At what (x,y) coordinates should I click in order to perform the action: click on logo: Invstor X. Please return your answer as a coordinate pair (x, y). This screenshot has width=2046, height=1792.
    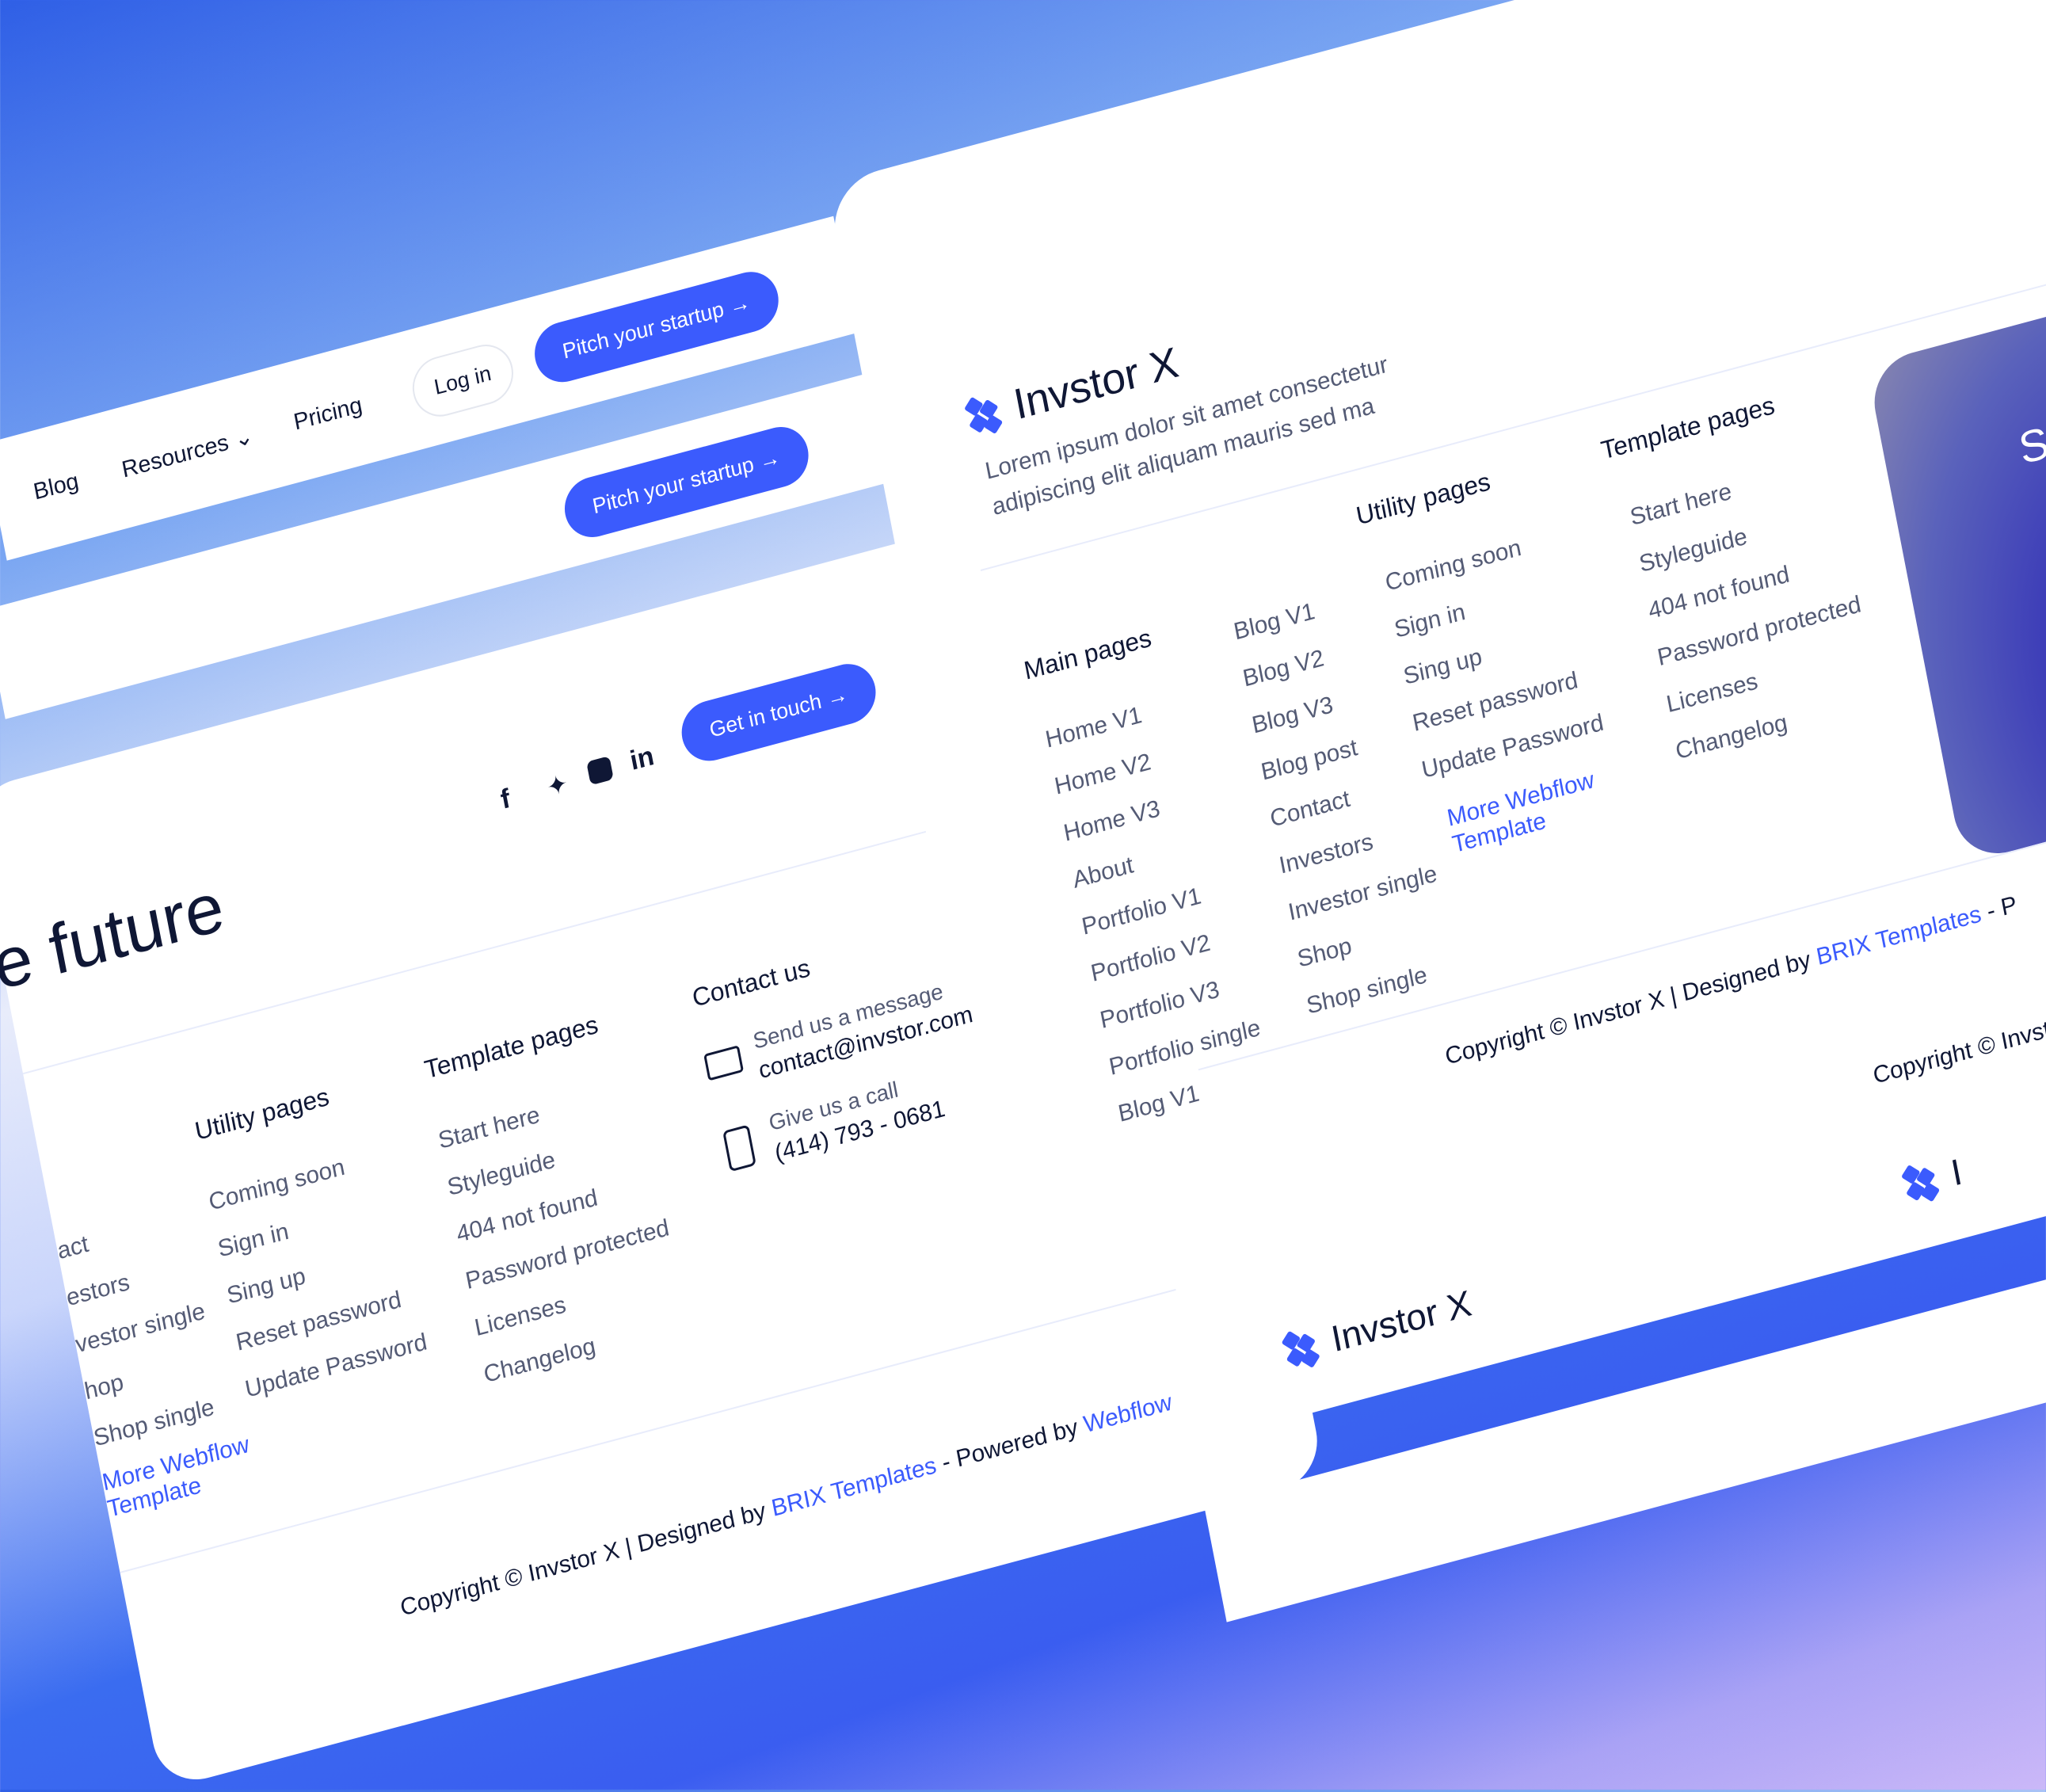
    Looking at the image, I should click on (1377, 1327).